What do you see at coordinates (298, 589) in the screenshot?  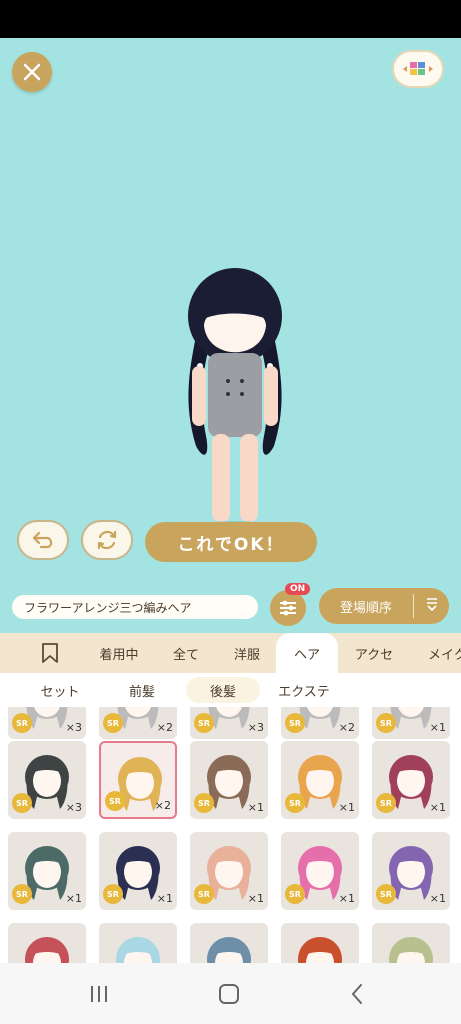 I see `filter-on-badge: ON` at bounding box center [298, 589].